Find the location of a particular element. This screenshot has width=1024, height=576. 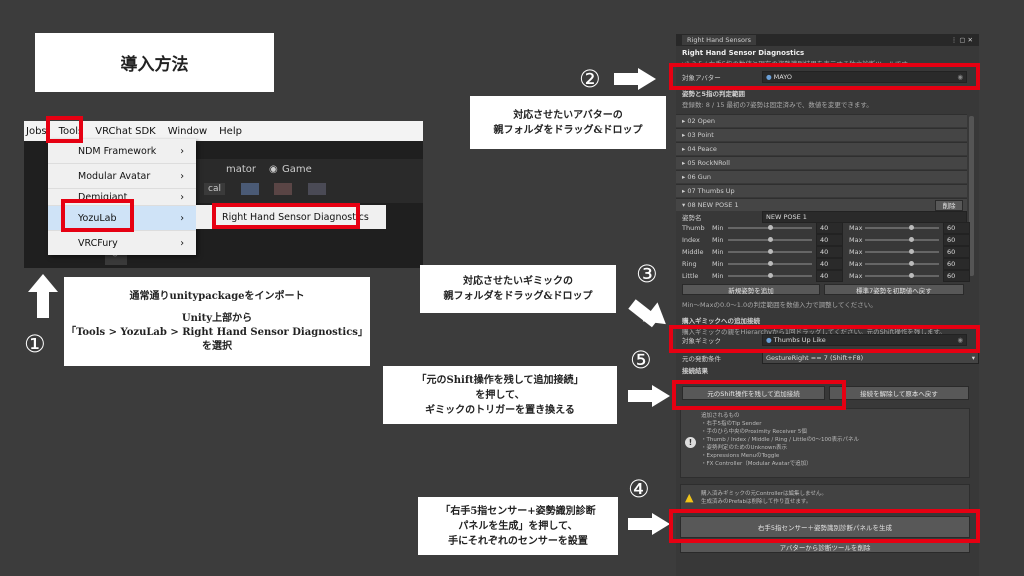

info-line: ・FX Controller（Modular Avatarで追加） is located at coordinates (756, 464).